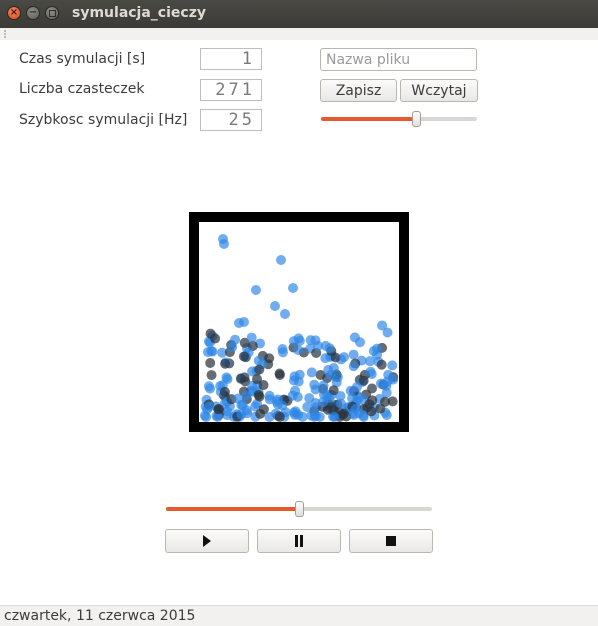 Image resolution: width=598 pixels, height=626 pixels. What do you see at coordinates (231, 120) in the screenshot?
I see `speed-display: 25` at bounding box center [231, 120].